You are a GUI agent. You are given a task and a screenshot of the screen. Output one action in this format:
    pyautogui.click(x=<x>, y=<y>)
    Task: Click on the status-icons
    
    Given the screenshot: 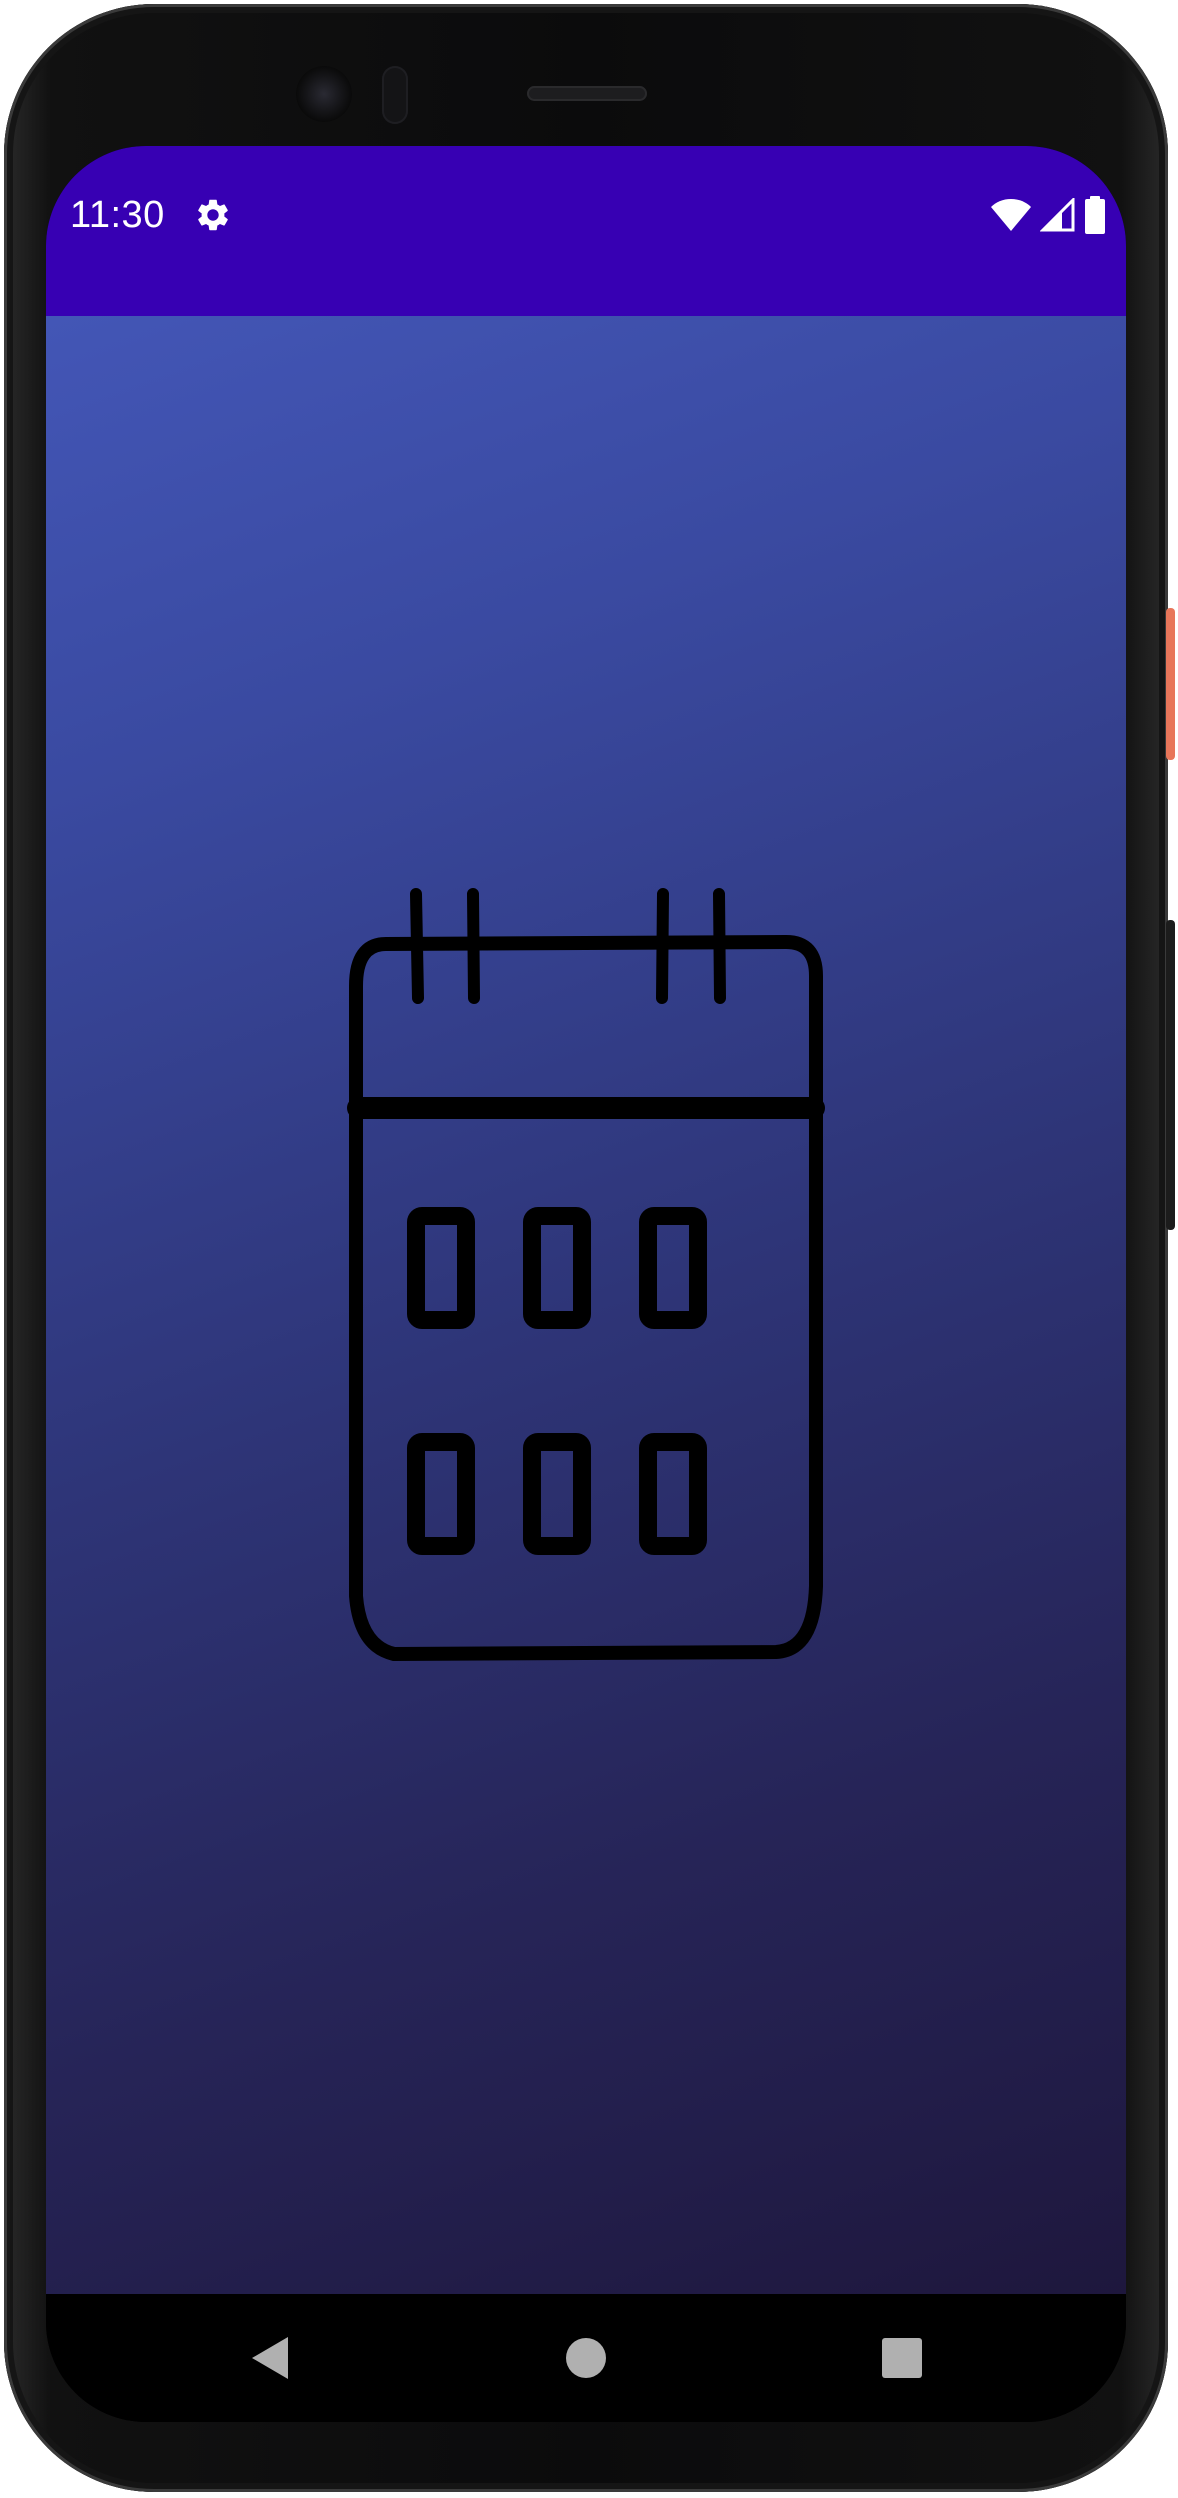 What is the action you would take?
    pyautogui.click(x=1048, y=215)
    